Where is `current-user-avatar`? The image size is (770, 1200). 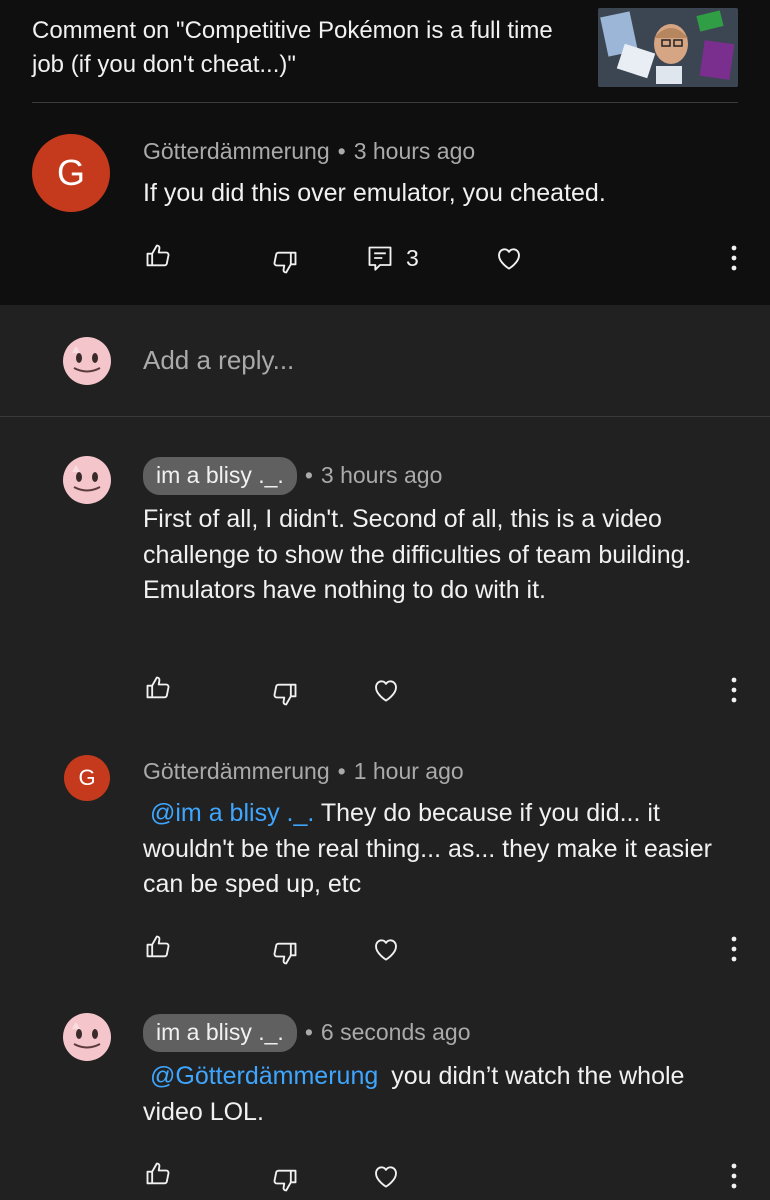 current-user-avatar is located at coordinates (87, 361).